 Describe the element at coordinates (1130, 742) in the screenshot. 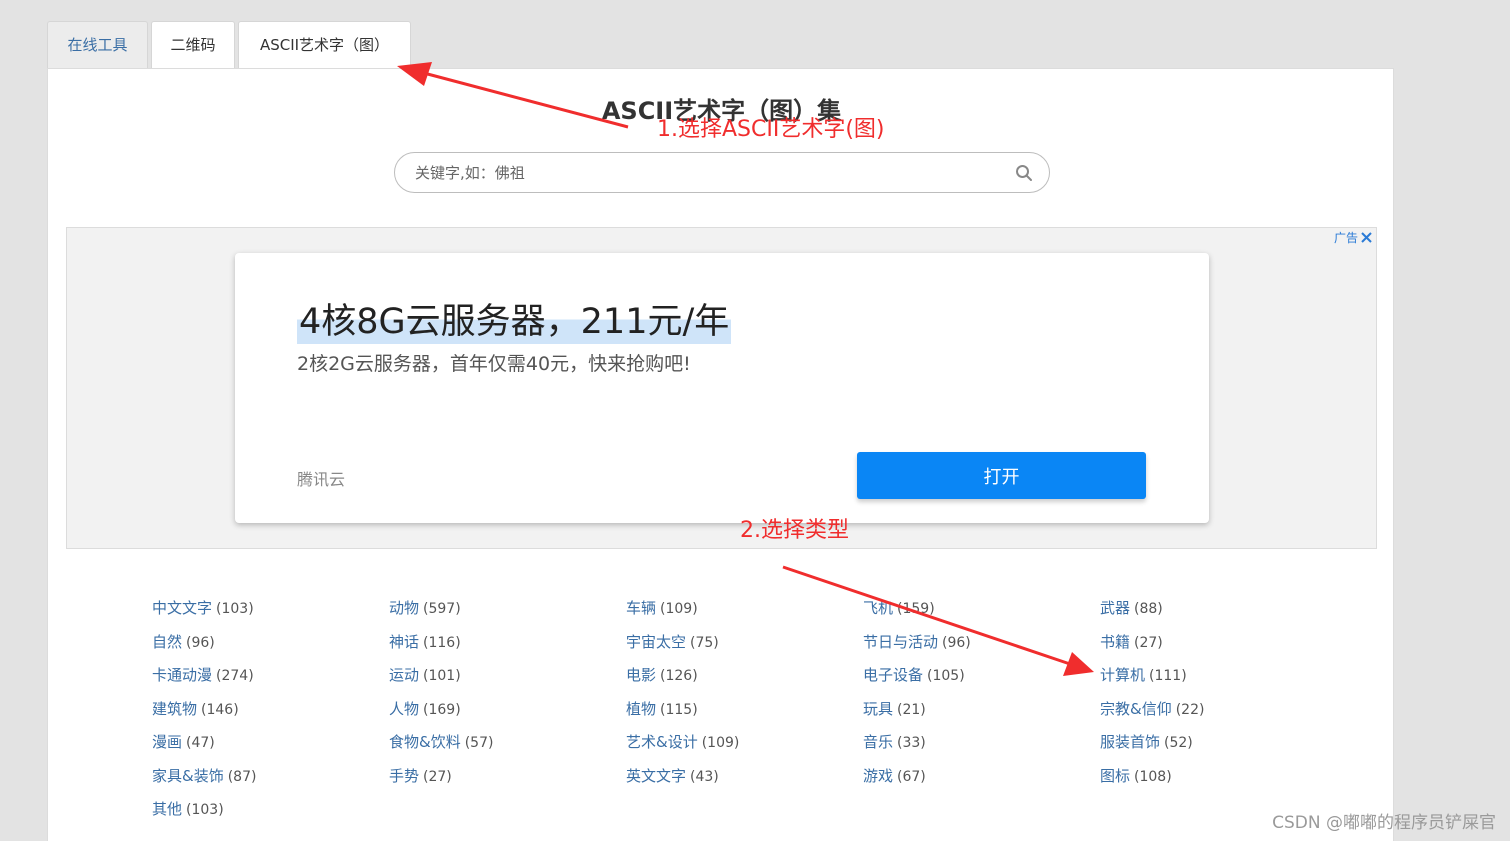

I see `category-name: 服装首饰` at that location.